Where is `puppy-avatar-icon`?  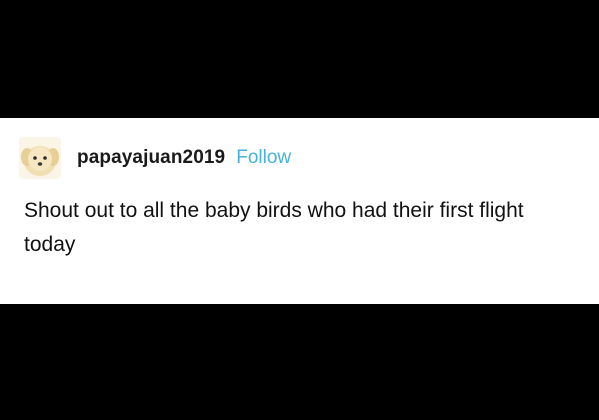 puppy-avatar-icon is located at coordinates (40, 158).